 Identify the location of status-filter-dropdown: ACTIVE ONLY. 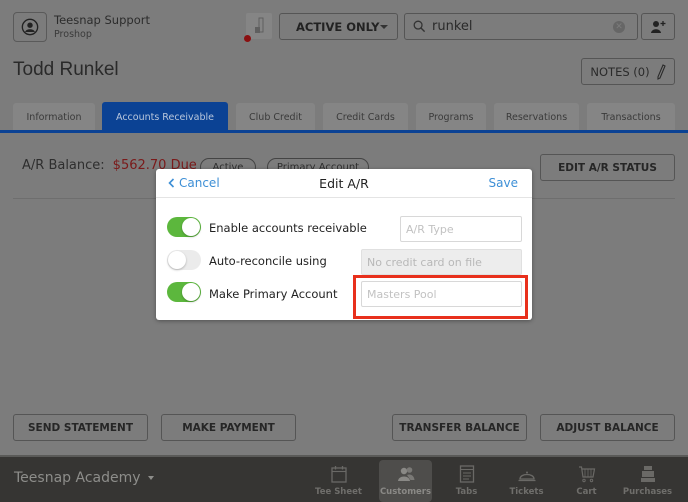
(338, 26).